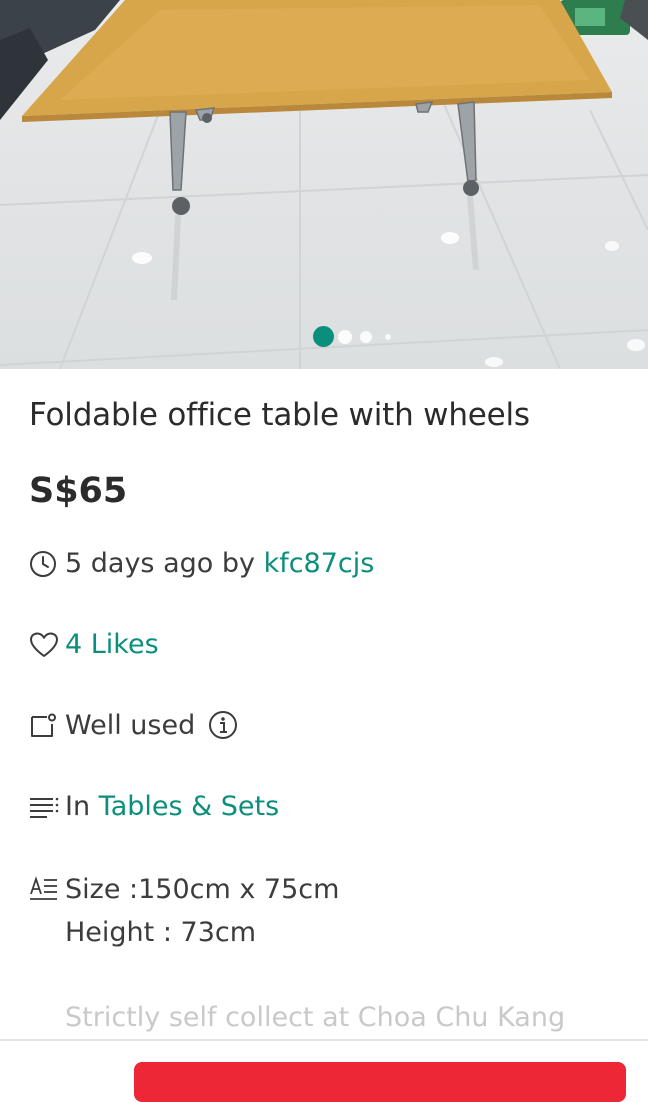 The width and height of the screenshot is (648, 1102). What do you see at coordinates (319, 563) in the screenshot?
I see `seller-link: kfc87cjs` at bounding box center [319, 563].